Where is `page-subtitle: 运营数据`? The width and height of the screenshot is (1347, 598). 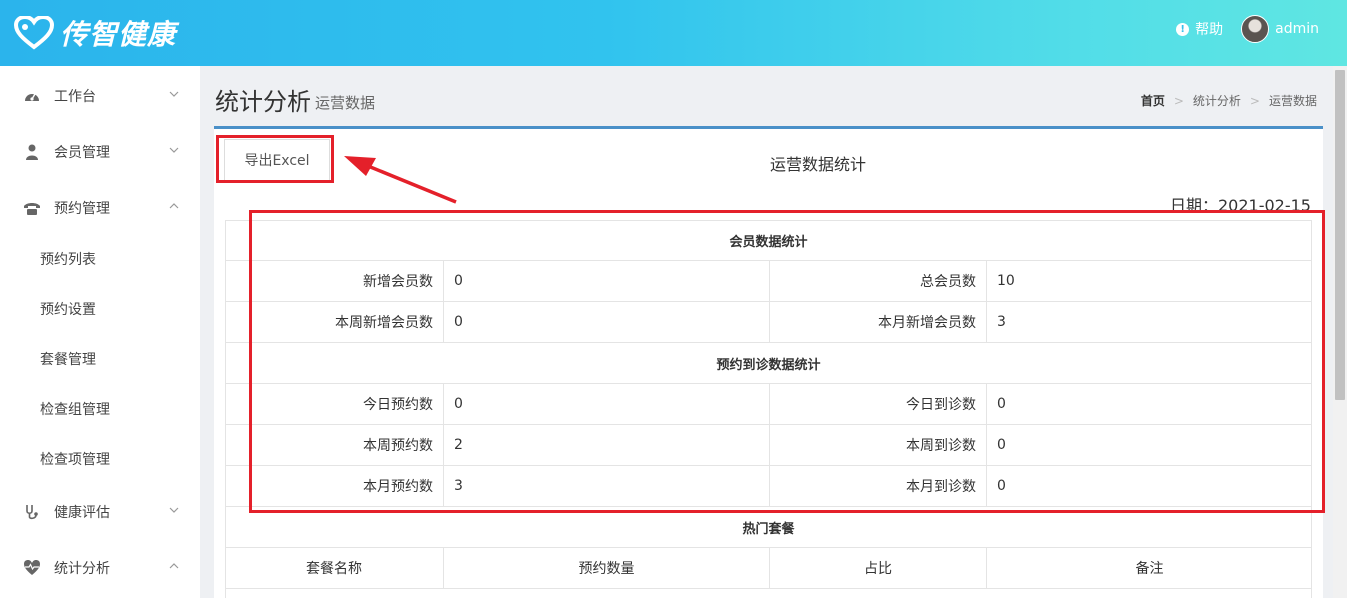
page-subtitle: 运营数据 is located at coordinates (345, 103).